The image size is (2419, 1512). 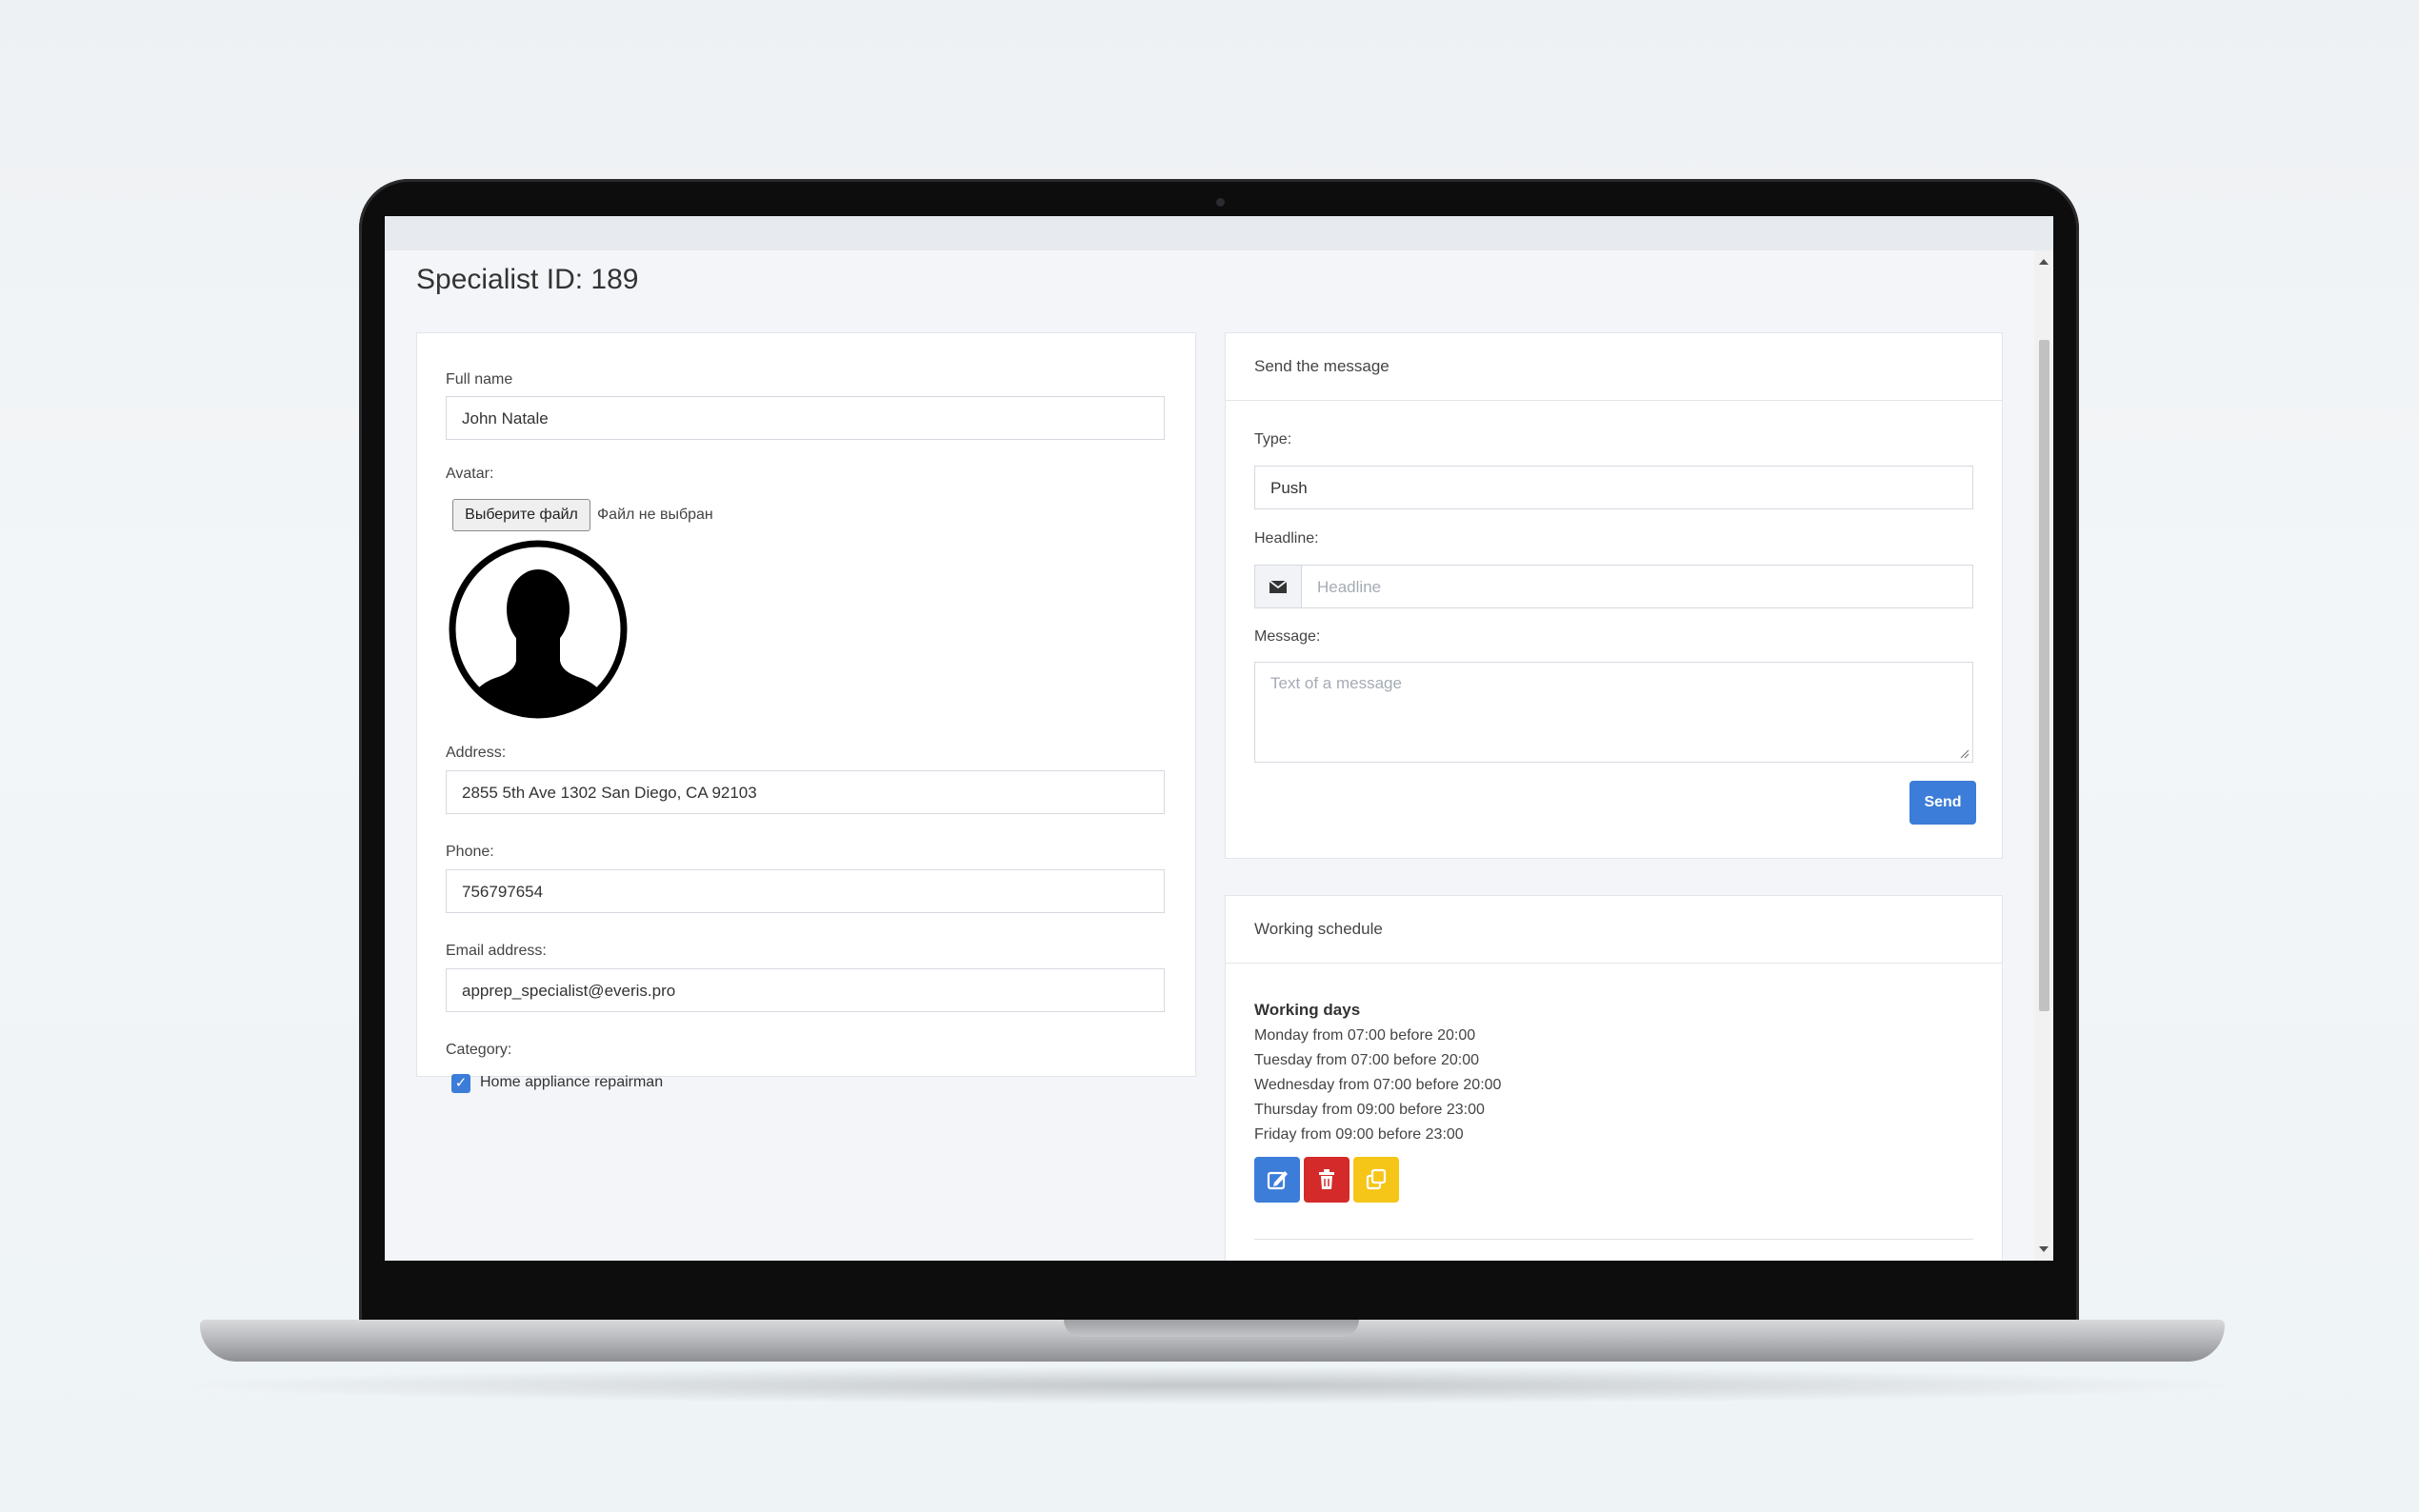 I want to click on address-input: 2855 5th Ave 1302 San Diego, CA 92103, so click(x=805, y=792).